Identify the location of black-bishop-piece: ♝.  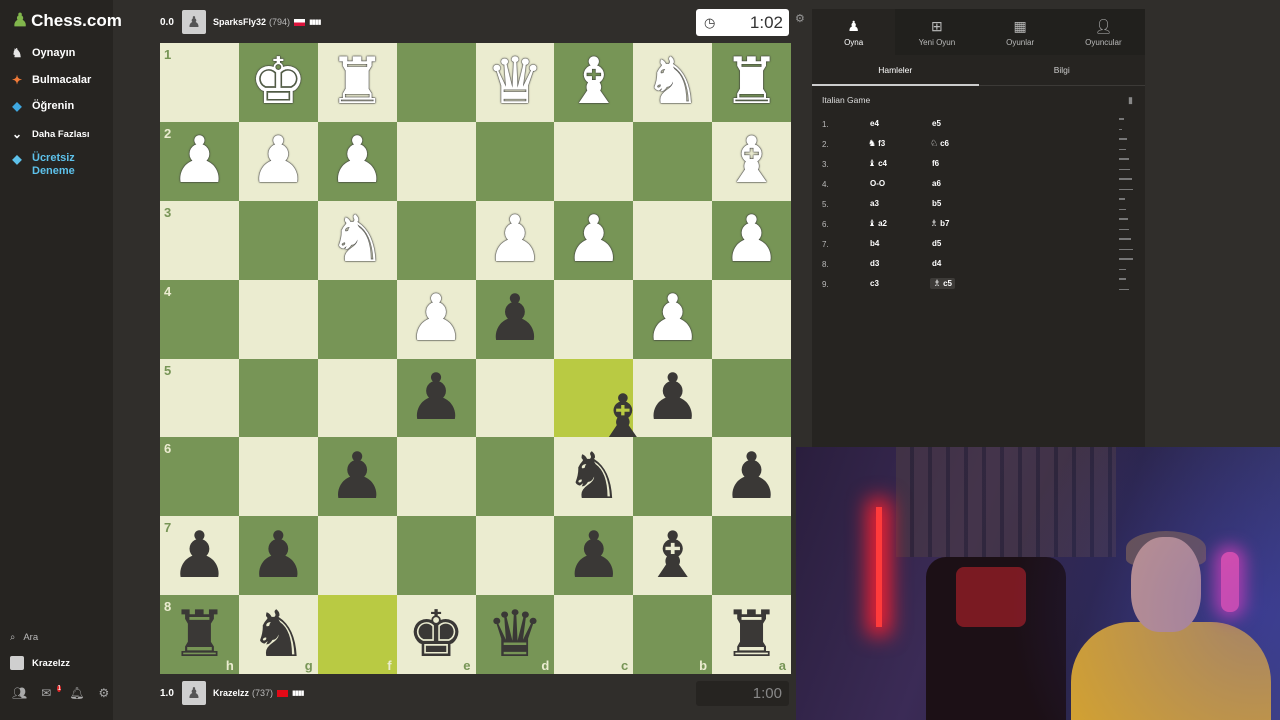
(672, 556).